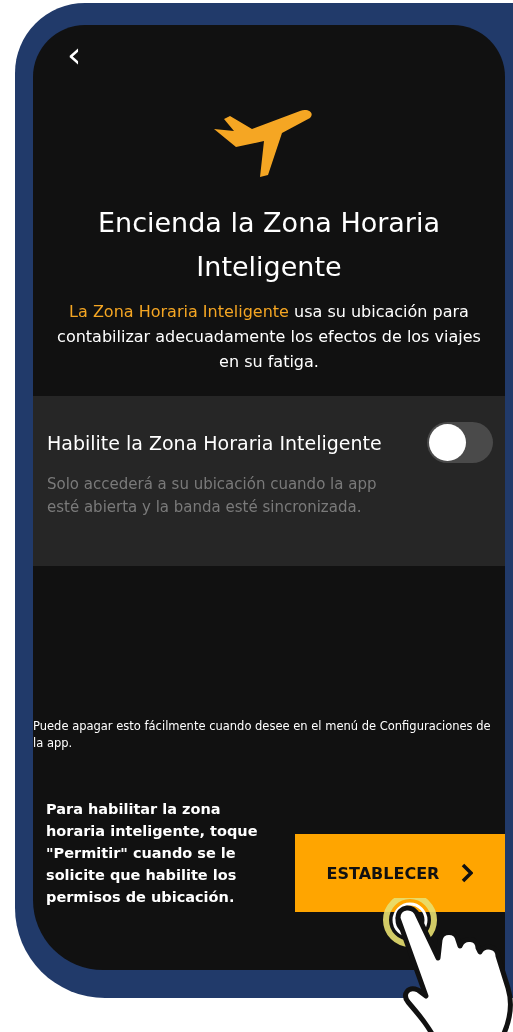 The height and width of the screenshot is (1032, 513). Describe the element at coordinates (400, 873) in the screenshot. I see `establecer-button: ESTABLECER` at that location.